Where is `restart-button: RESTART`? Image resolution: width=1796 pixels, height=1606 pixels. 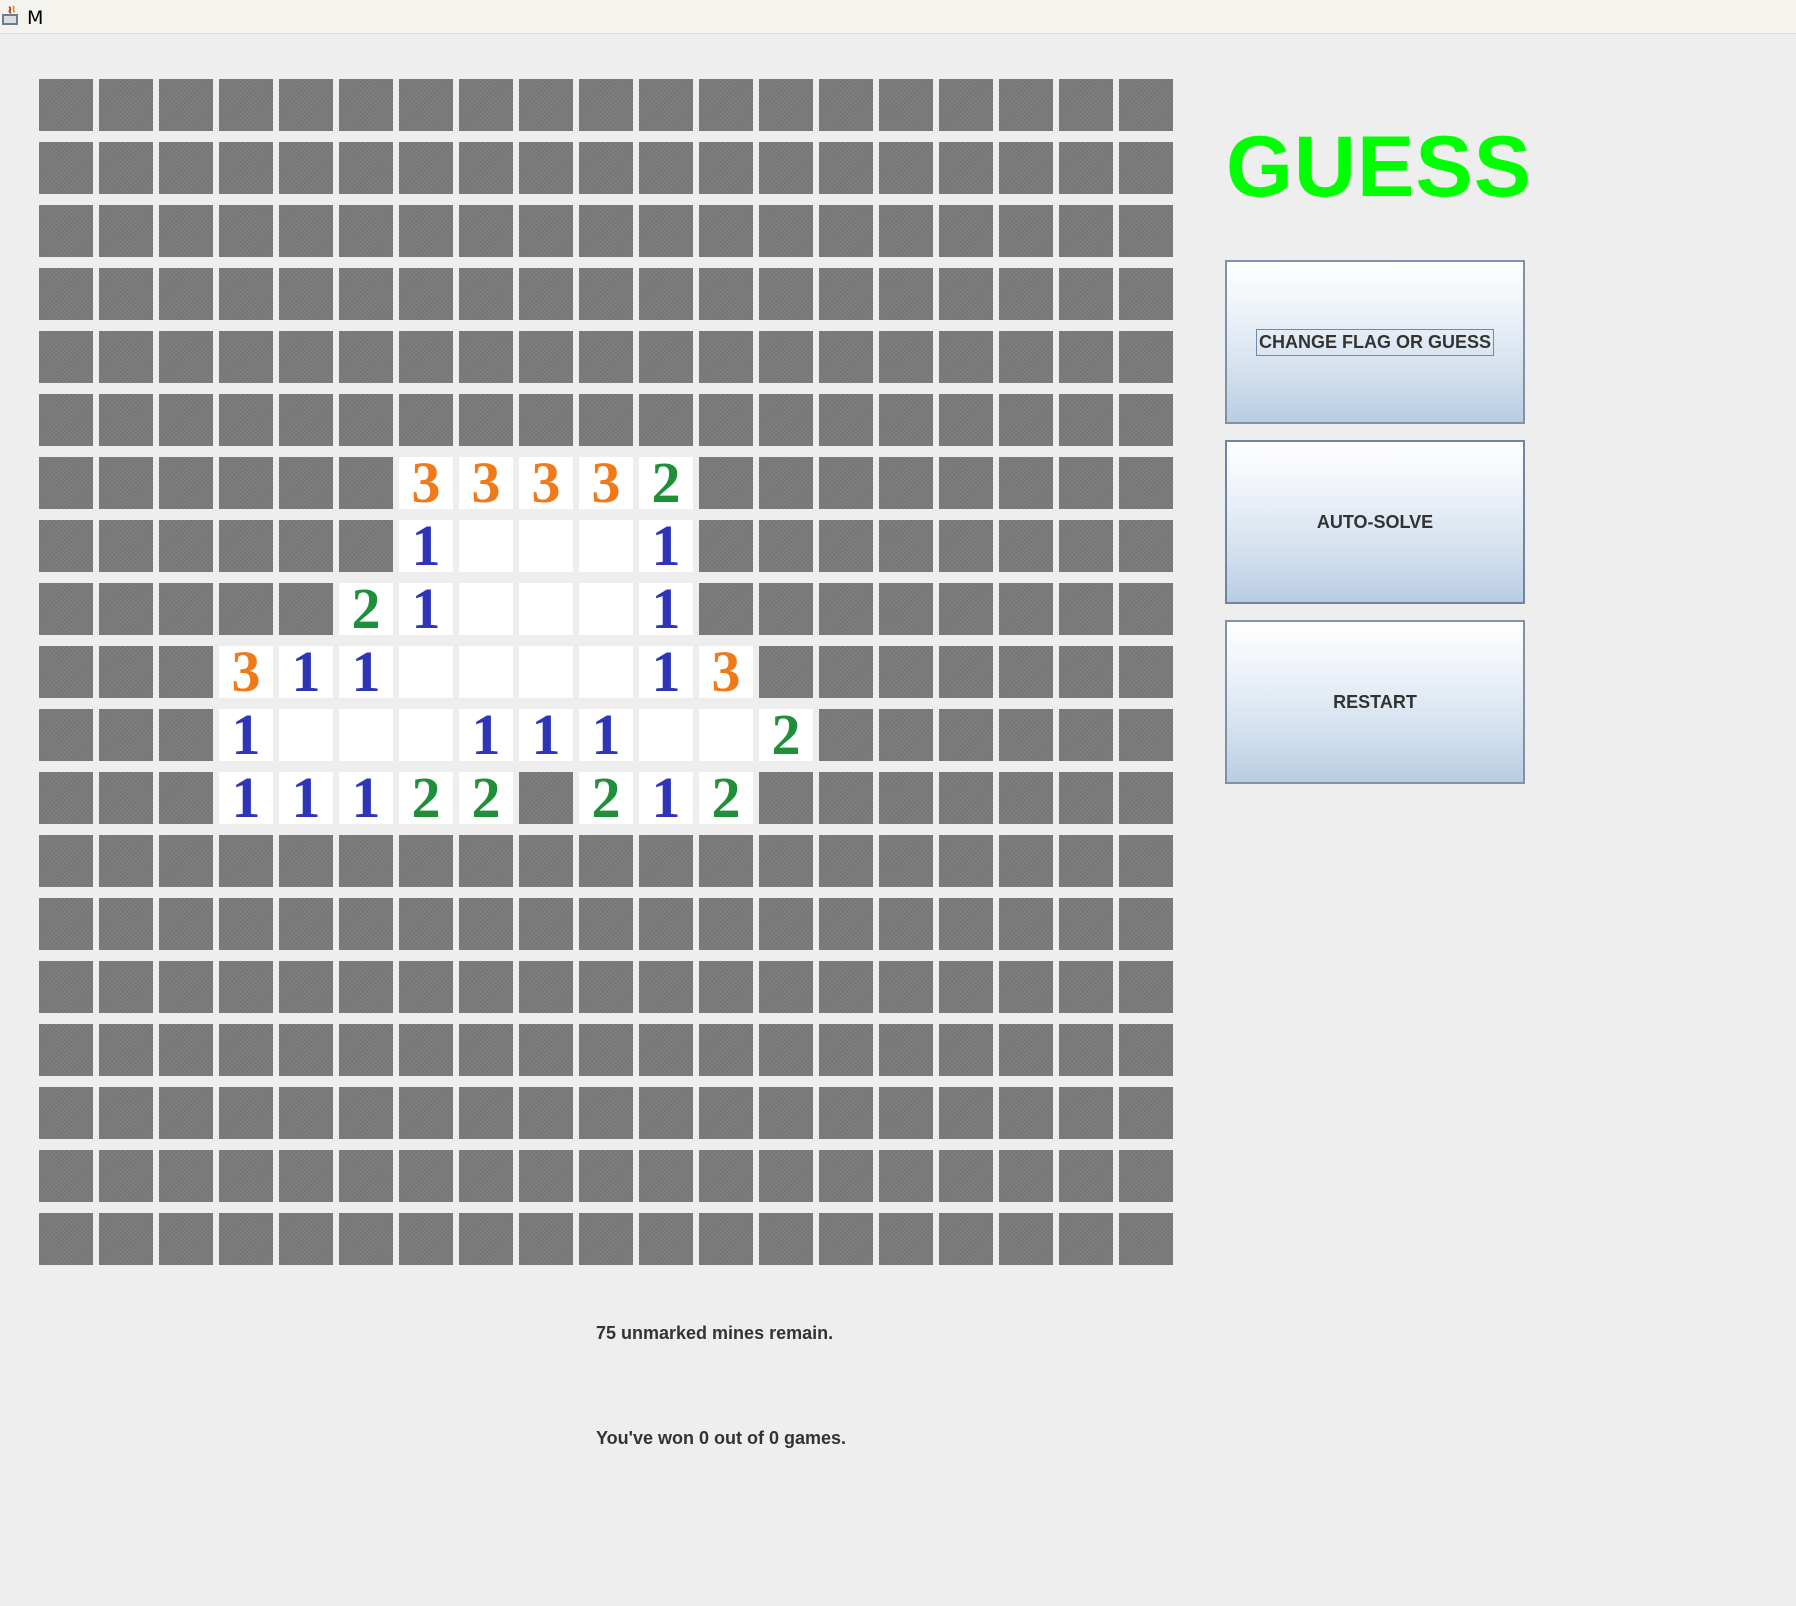
restart-button: RESTART is located at coordinates (1375, 702).